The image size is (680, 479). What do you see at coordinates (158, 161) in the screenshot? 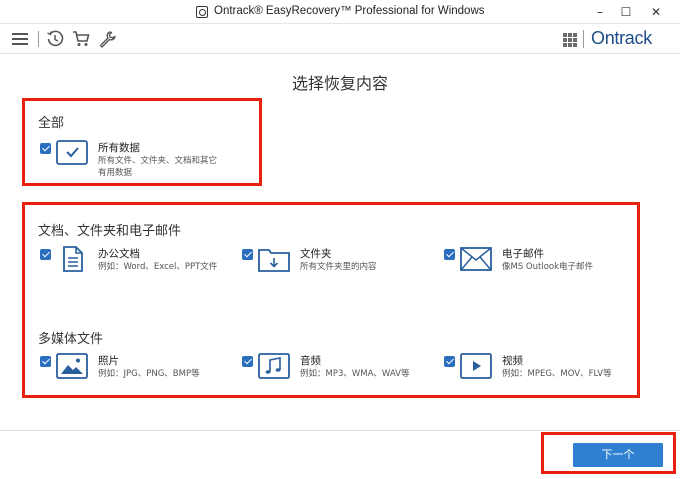
I see `all-data-desc-line1: 所有文件、文件夹、文档和其它` at bounding box center [158, 161].